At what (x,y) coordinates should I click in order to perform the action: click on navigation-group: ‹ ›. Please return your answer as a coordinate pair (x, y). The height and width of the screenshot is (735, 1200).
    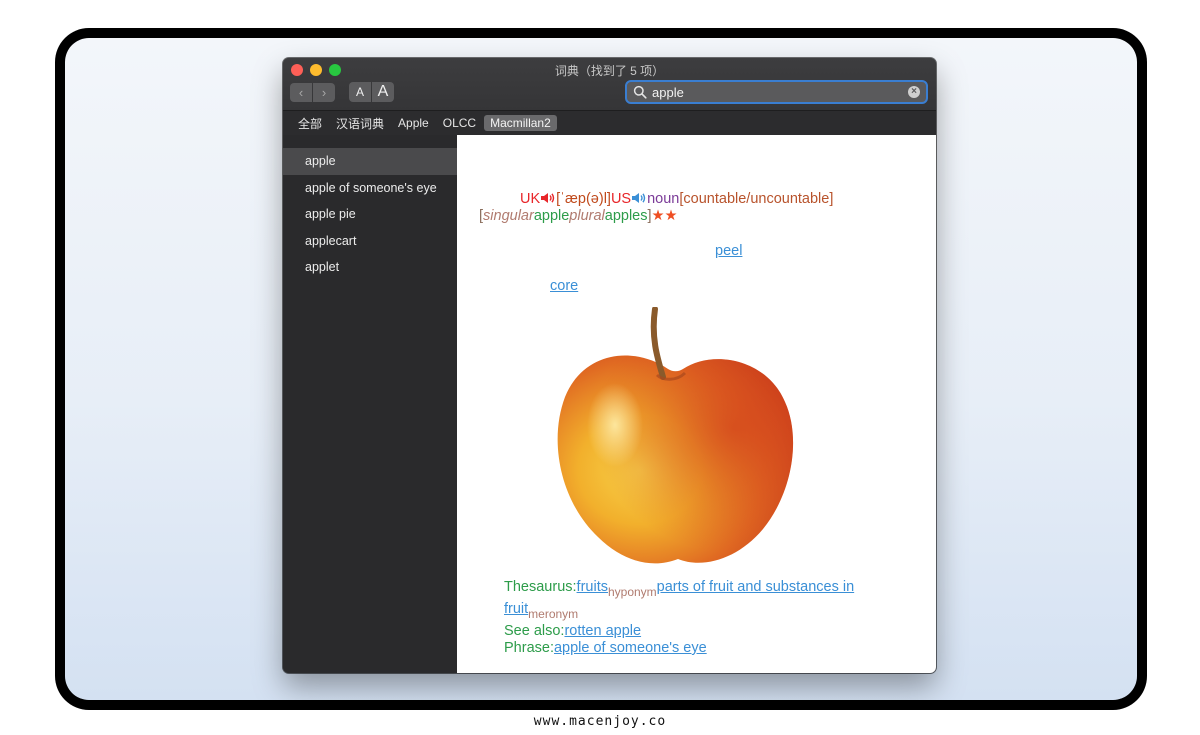
    Looking at the image, I should click on (312, 92).